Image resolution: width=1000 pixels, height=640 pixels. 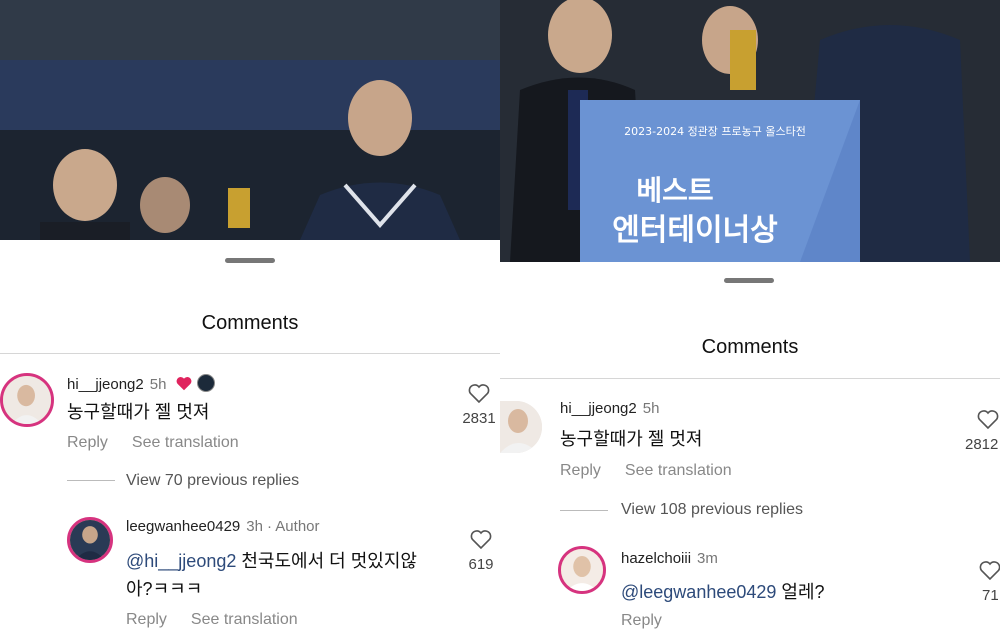 What do you see at coordinates (800, 592) in the screenshot?
I see `comment-text-body: 얼레?` at bounding box center [800, 592].